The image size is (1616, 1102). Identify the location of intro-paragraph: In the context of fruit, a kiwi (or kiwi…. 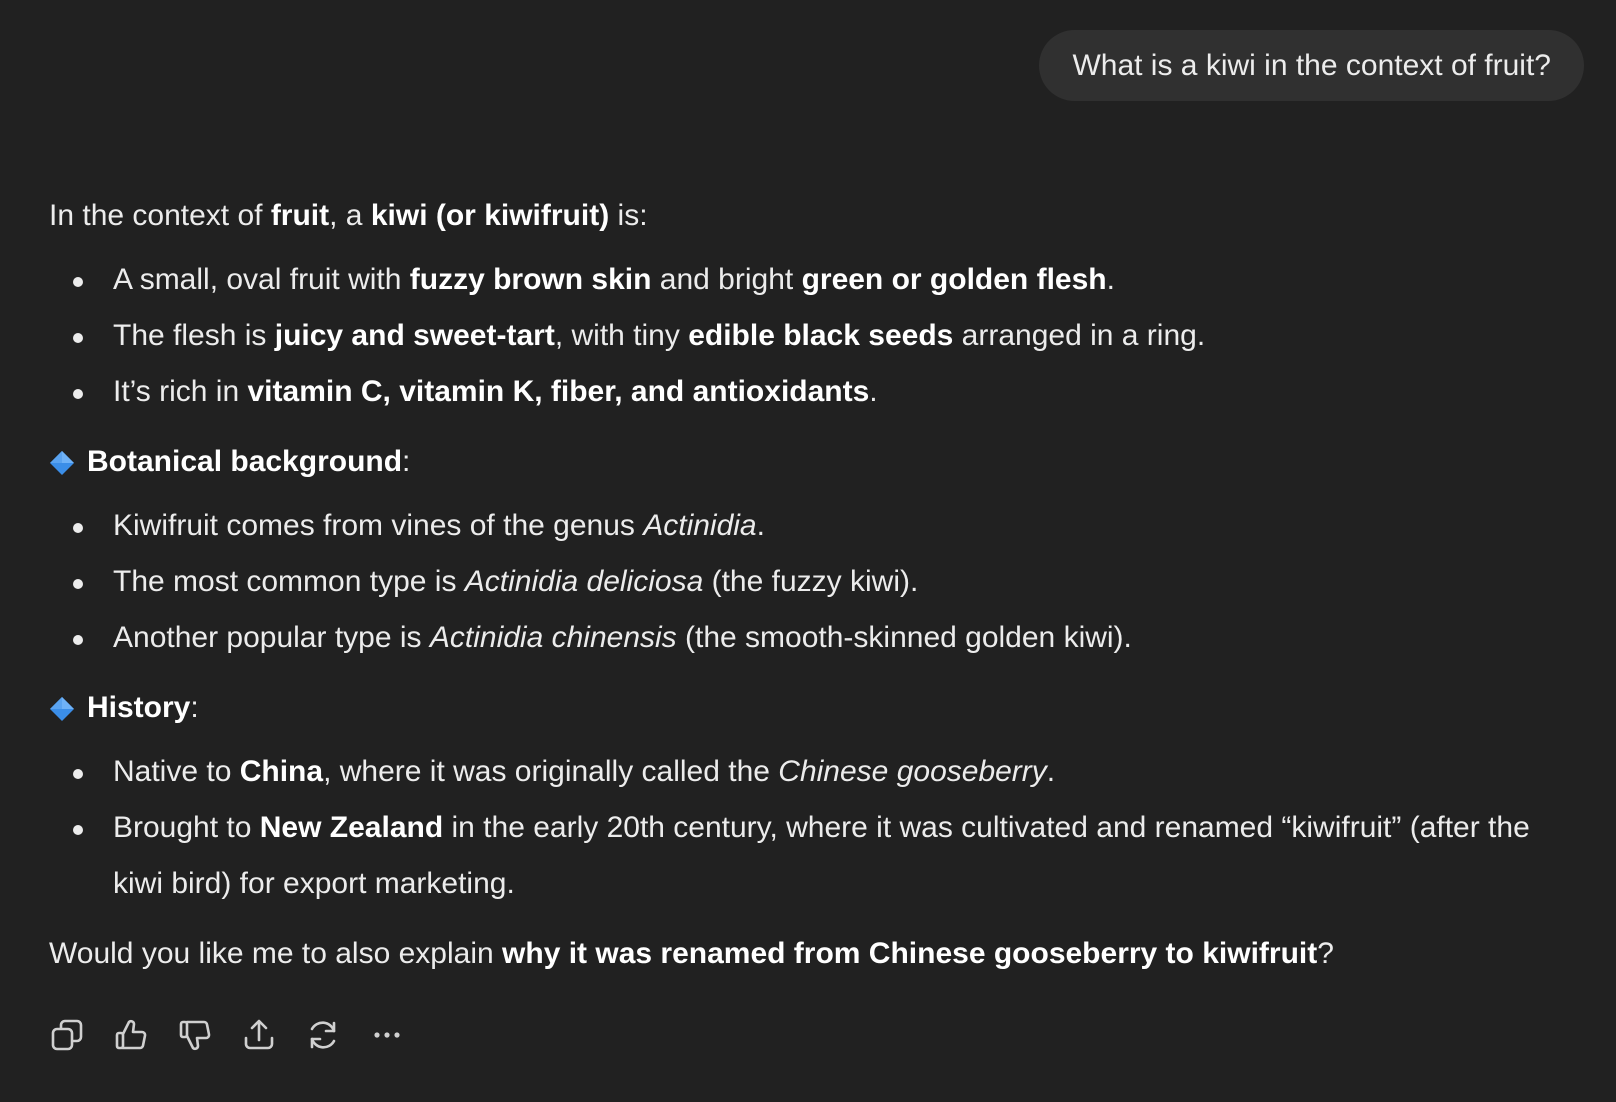
(814, 216).